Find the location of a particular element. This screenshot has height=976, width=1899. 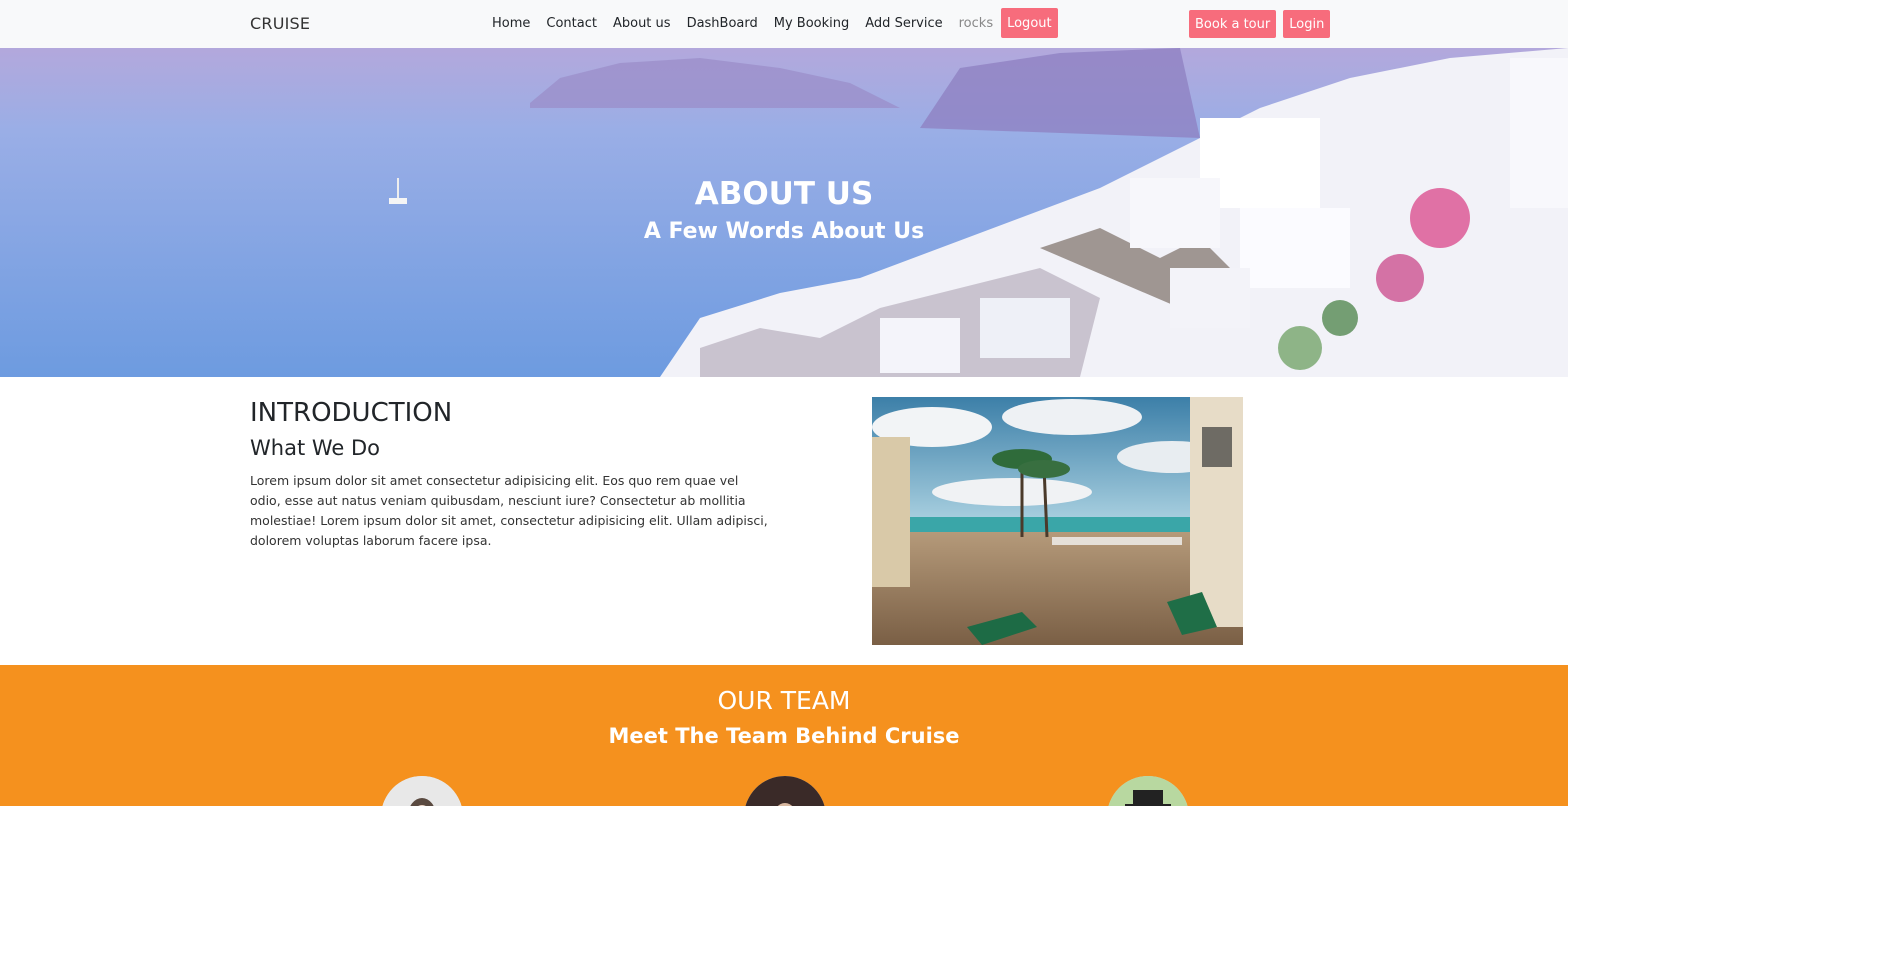

nav-link-dashboard: DashBoard is located at coordinates (722, 23).